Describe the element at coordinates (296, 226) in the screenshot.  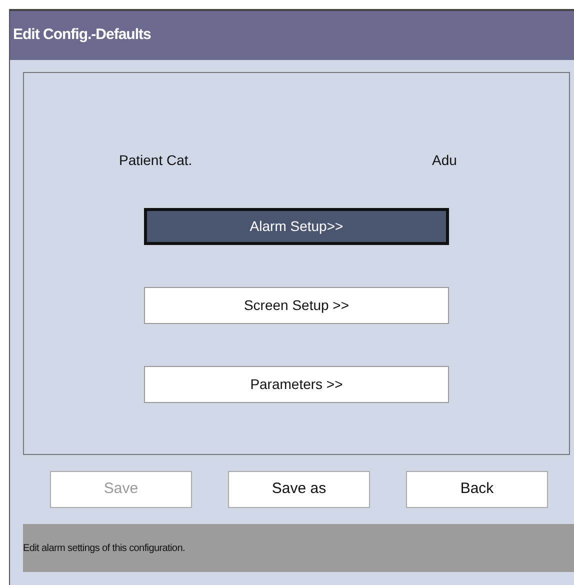
I see `menu-button: Alarm Setup>>` at that location.